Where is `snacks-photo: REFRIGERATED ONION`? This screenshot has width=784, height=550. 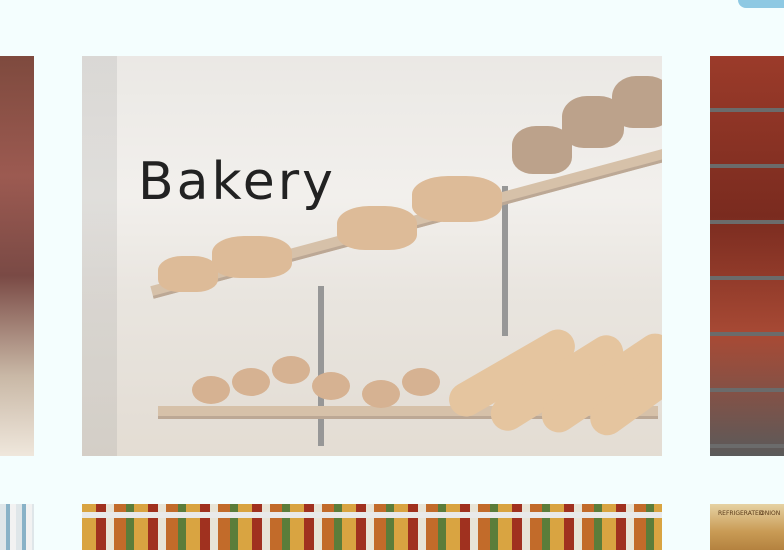 snacks-photo: REFRIGERATED ONION is located at coordinates (747, 527).